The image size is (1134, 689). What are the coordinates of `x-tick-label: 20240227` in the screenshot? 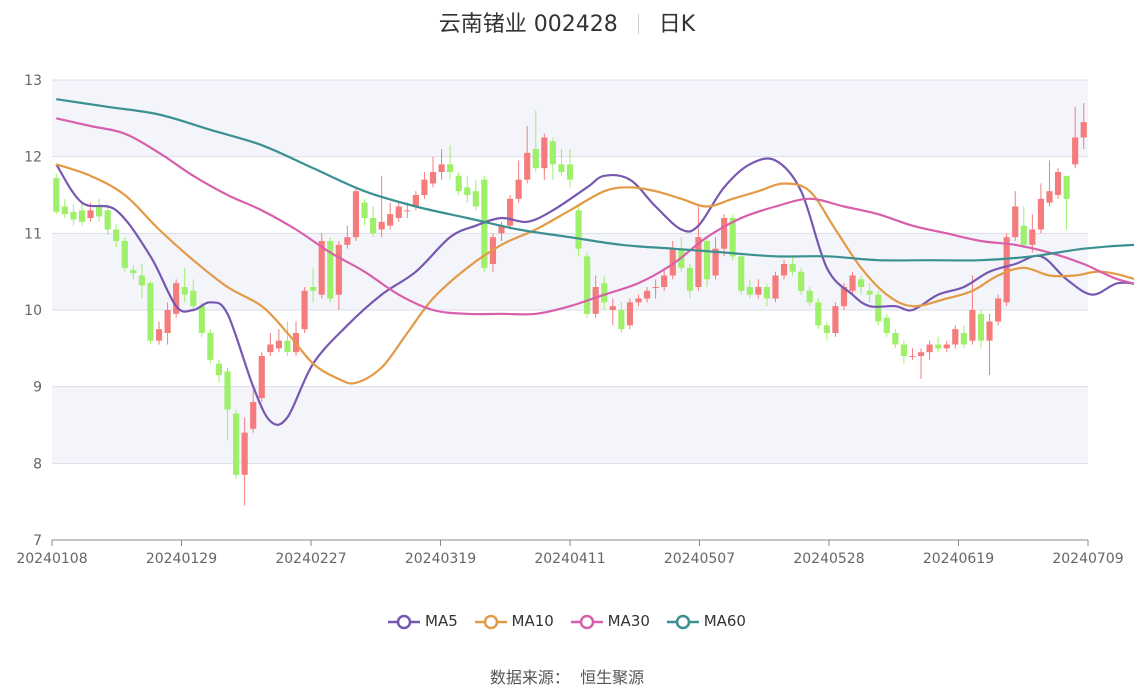 It's located at (310, 559).